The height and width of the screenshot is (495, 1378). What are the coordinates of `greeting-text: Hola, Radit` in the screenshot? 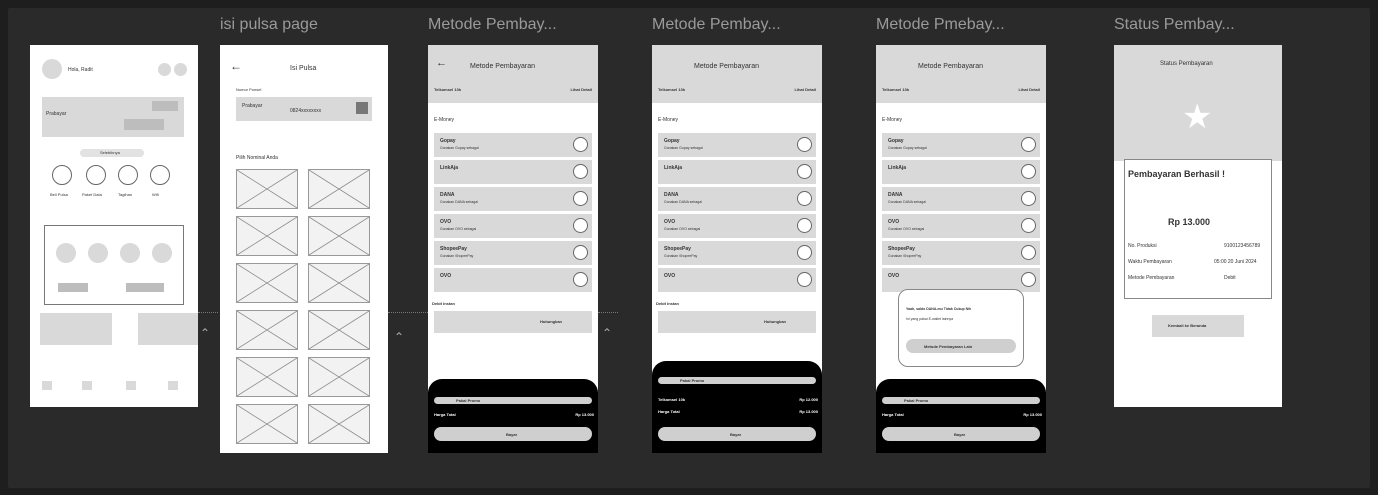 It's located at (80, 70).